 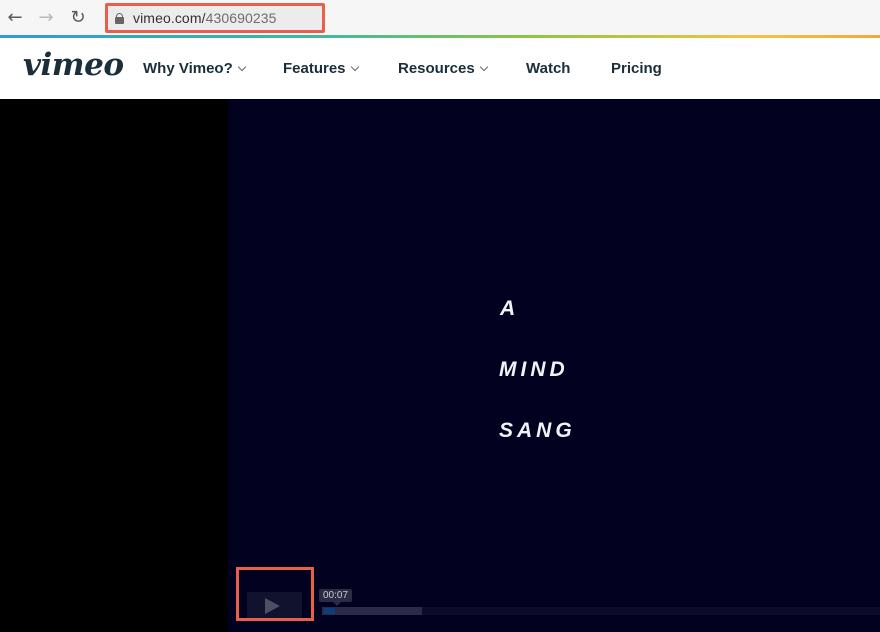 I want to click on forward-icon: →, so click(x=46, y=17).